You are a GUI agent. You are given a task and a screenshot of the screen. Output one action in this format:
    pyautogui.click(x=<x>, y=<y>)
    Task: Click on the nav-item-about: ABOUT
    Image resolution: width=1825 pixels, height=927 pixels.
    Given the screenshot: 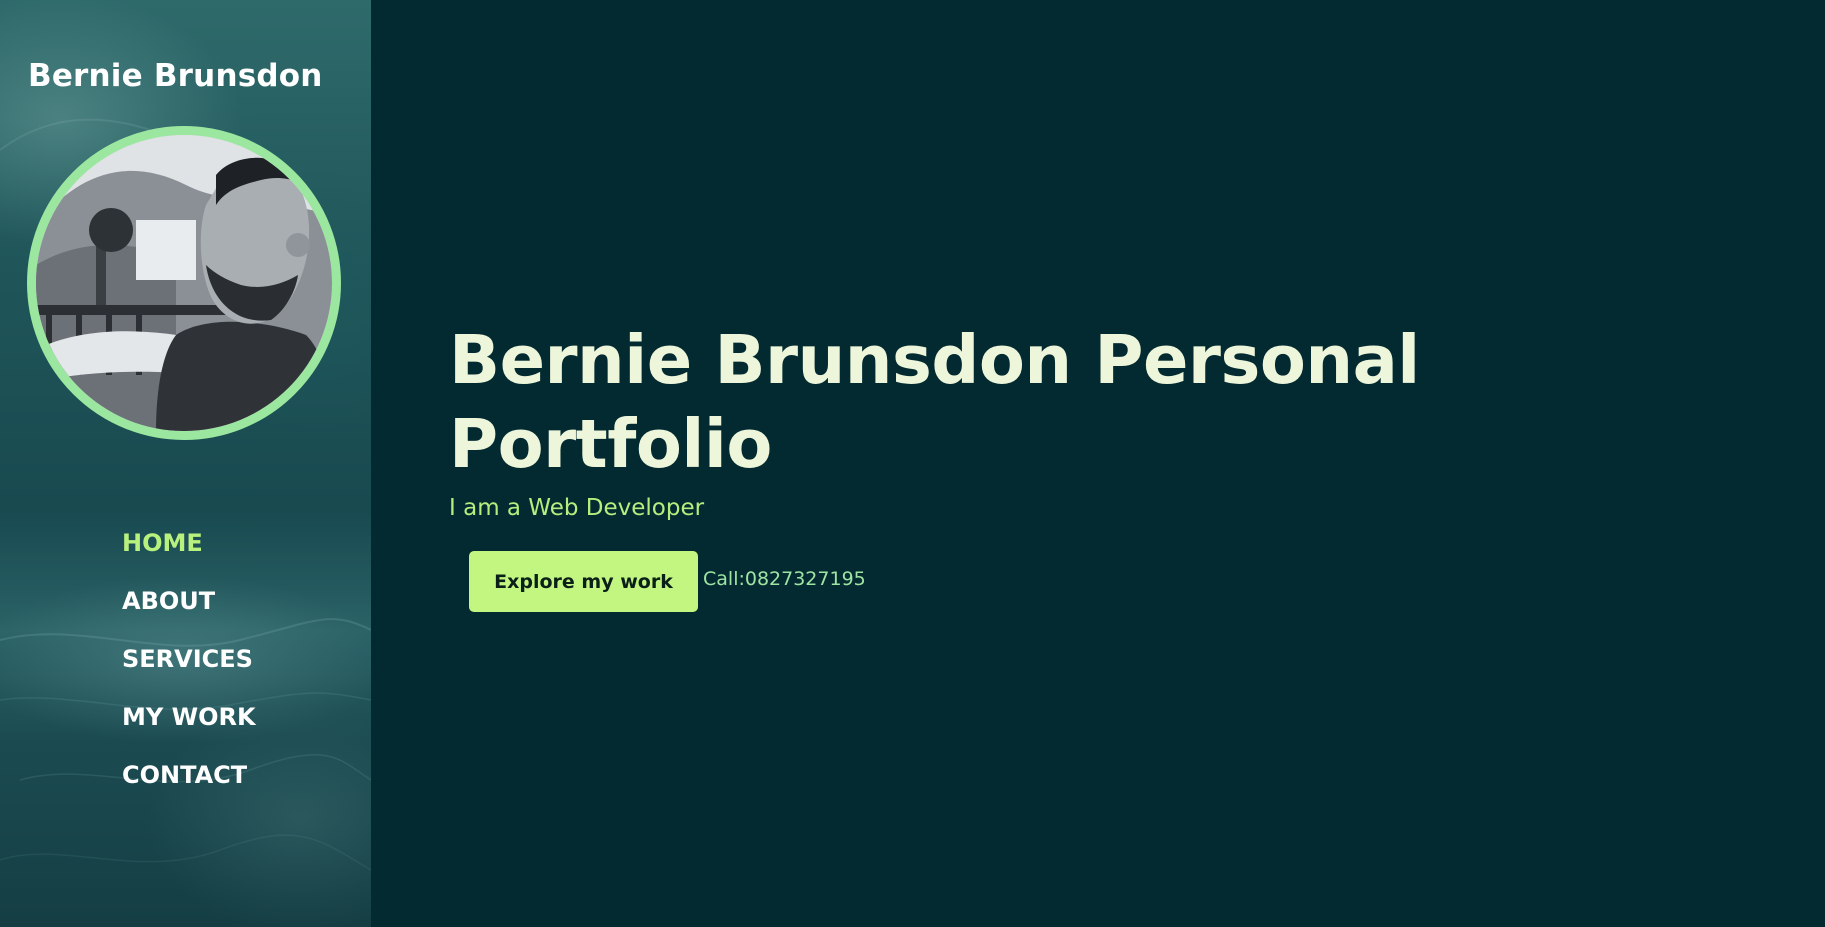 What is the action you would take?
    pyautogui.click(x=189, y=613)
    